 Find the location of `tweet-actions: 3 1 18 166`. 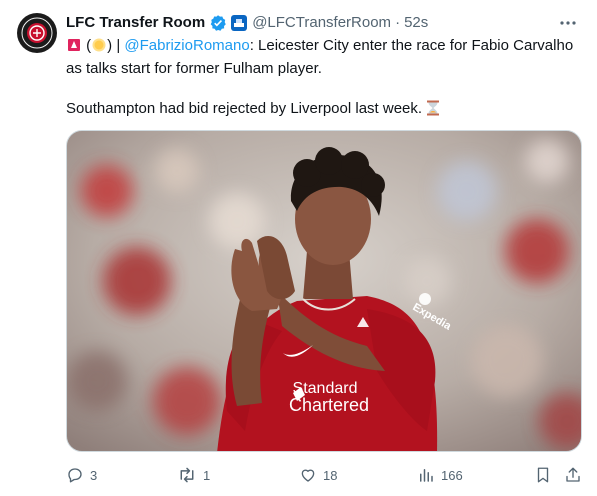

tweet-actions: 3 1 18 166 is located at coordinates (326, 475).